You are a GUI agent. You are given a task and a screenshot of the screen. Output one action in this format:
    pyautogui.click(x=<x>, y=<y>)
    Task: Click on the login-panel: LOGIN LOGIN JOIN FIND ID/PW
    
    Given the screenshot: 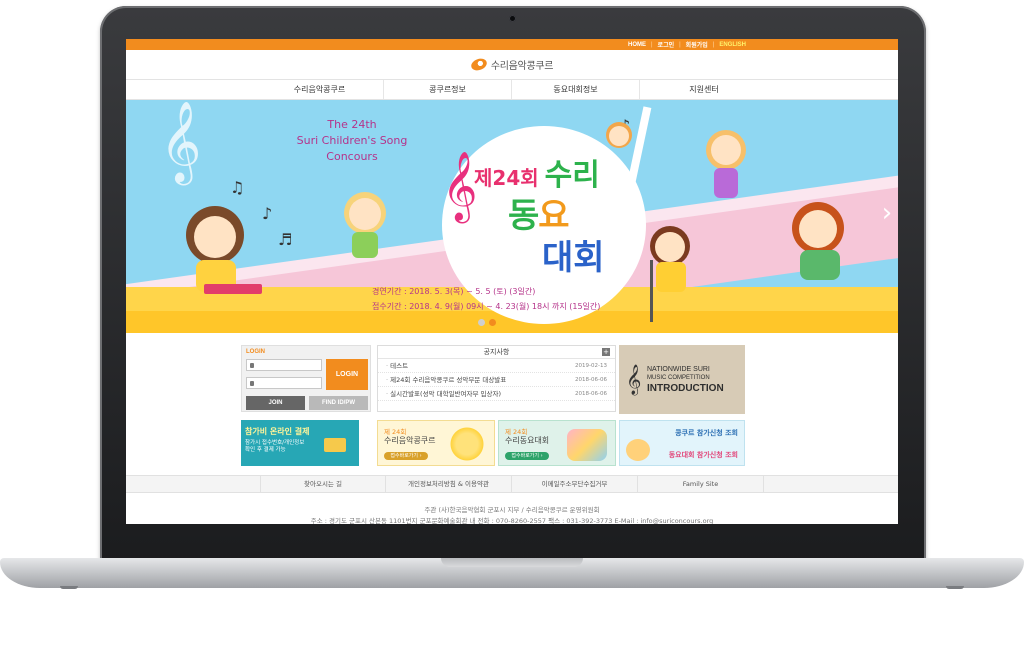 What is the action you would take?
    pyautogui.click(x=306, y=378)
    